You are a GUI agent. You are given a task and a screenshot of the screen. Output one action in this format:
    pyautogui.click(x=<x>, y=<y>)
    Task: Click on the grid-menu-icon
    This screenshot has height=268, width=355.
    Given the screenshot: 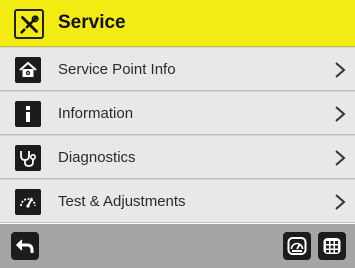 What is the action you would take?
    pyautogui.click(x=332, y=246)
    